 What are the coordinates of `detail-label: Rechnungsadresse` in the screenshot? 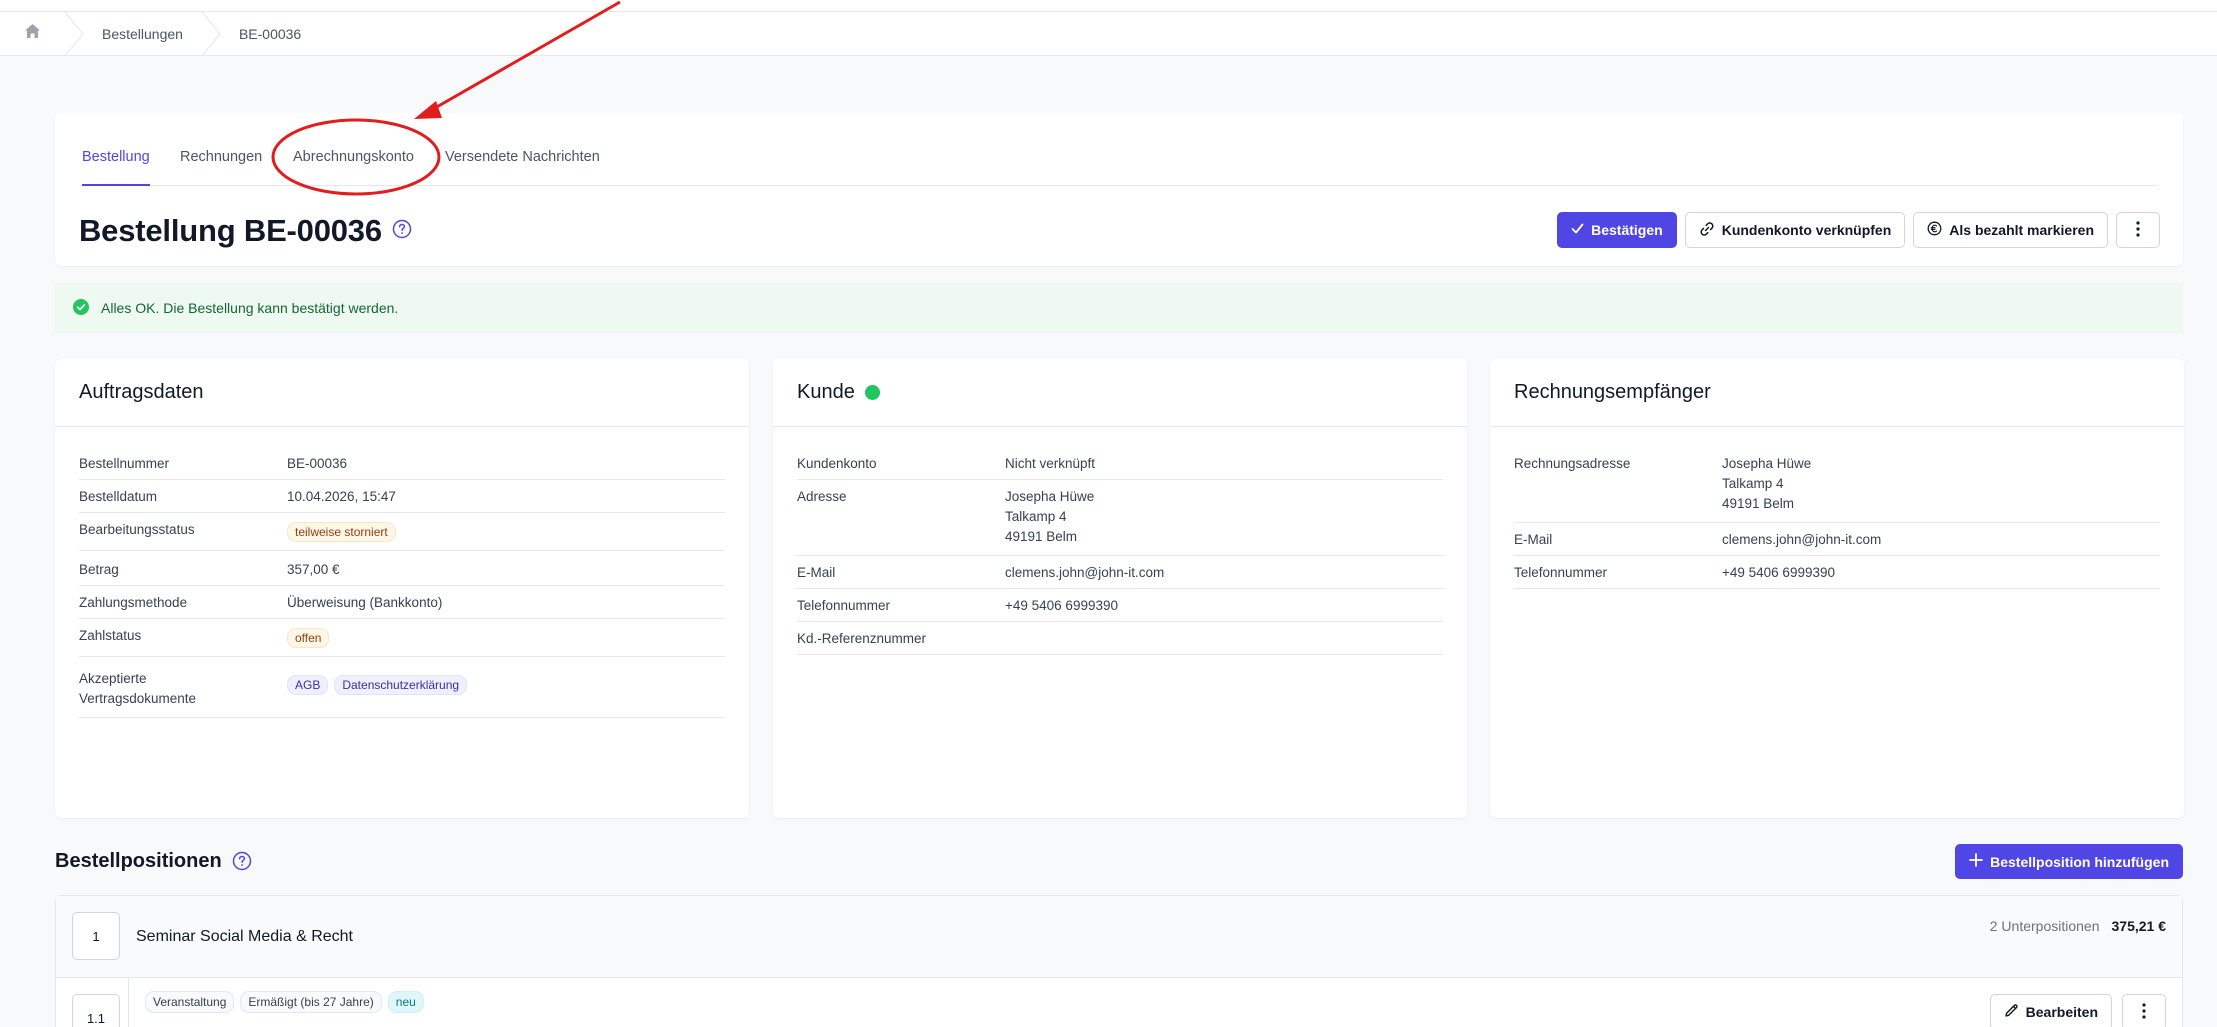 It's located at (1572, 463).